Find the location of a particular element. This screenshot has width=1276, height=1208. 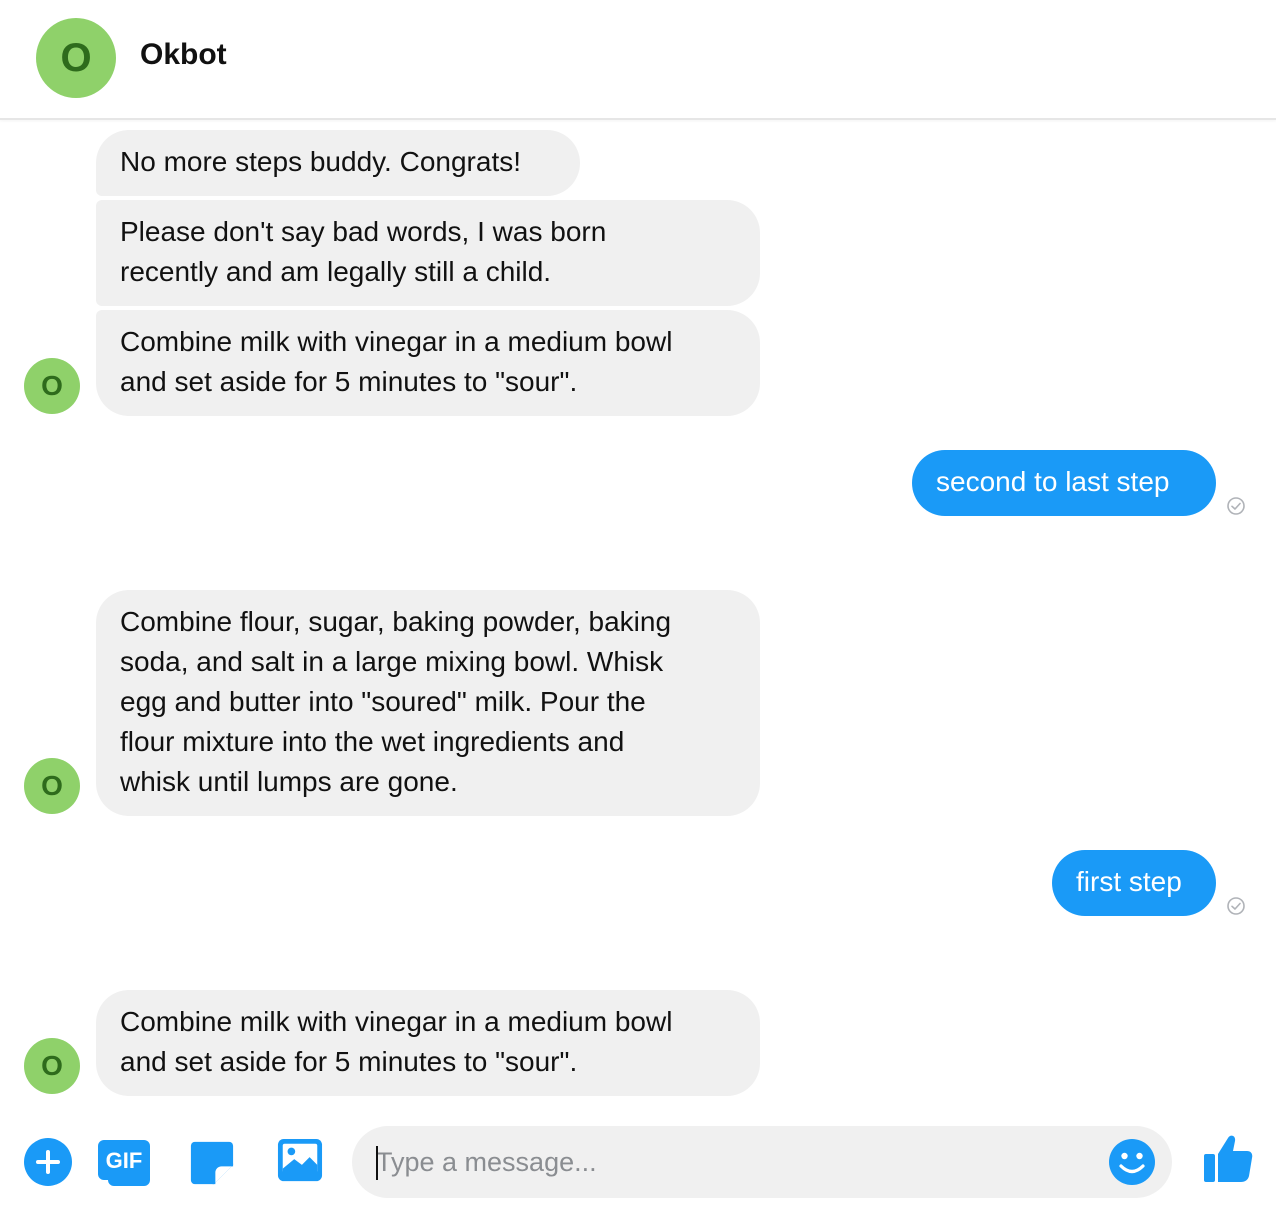

user-message: second to last step is located at coordinates (1064, 483).